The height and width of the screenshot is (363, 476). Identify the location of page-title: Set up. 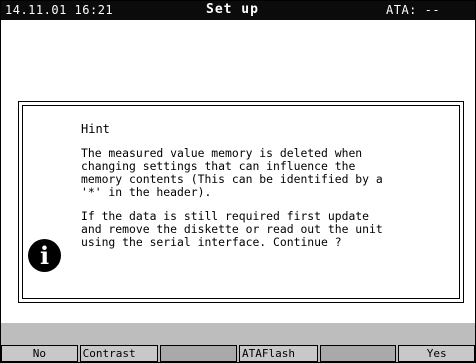
(232, 9).